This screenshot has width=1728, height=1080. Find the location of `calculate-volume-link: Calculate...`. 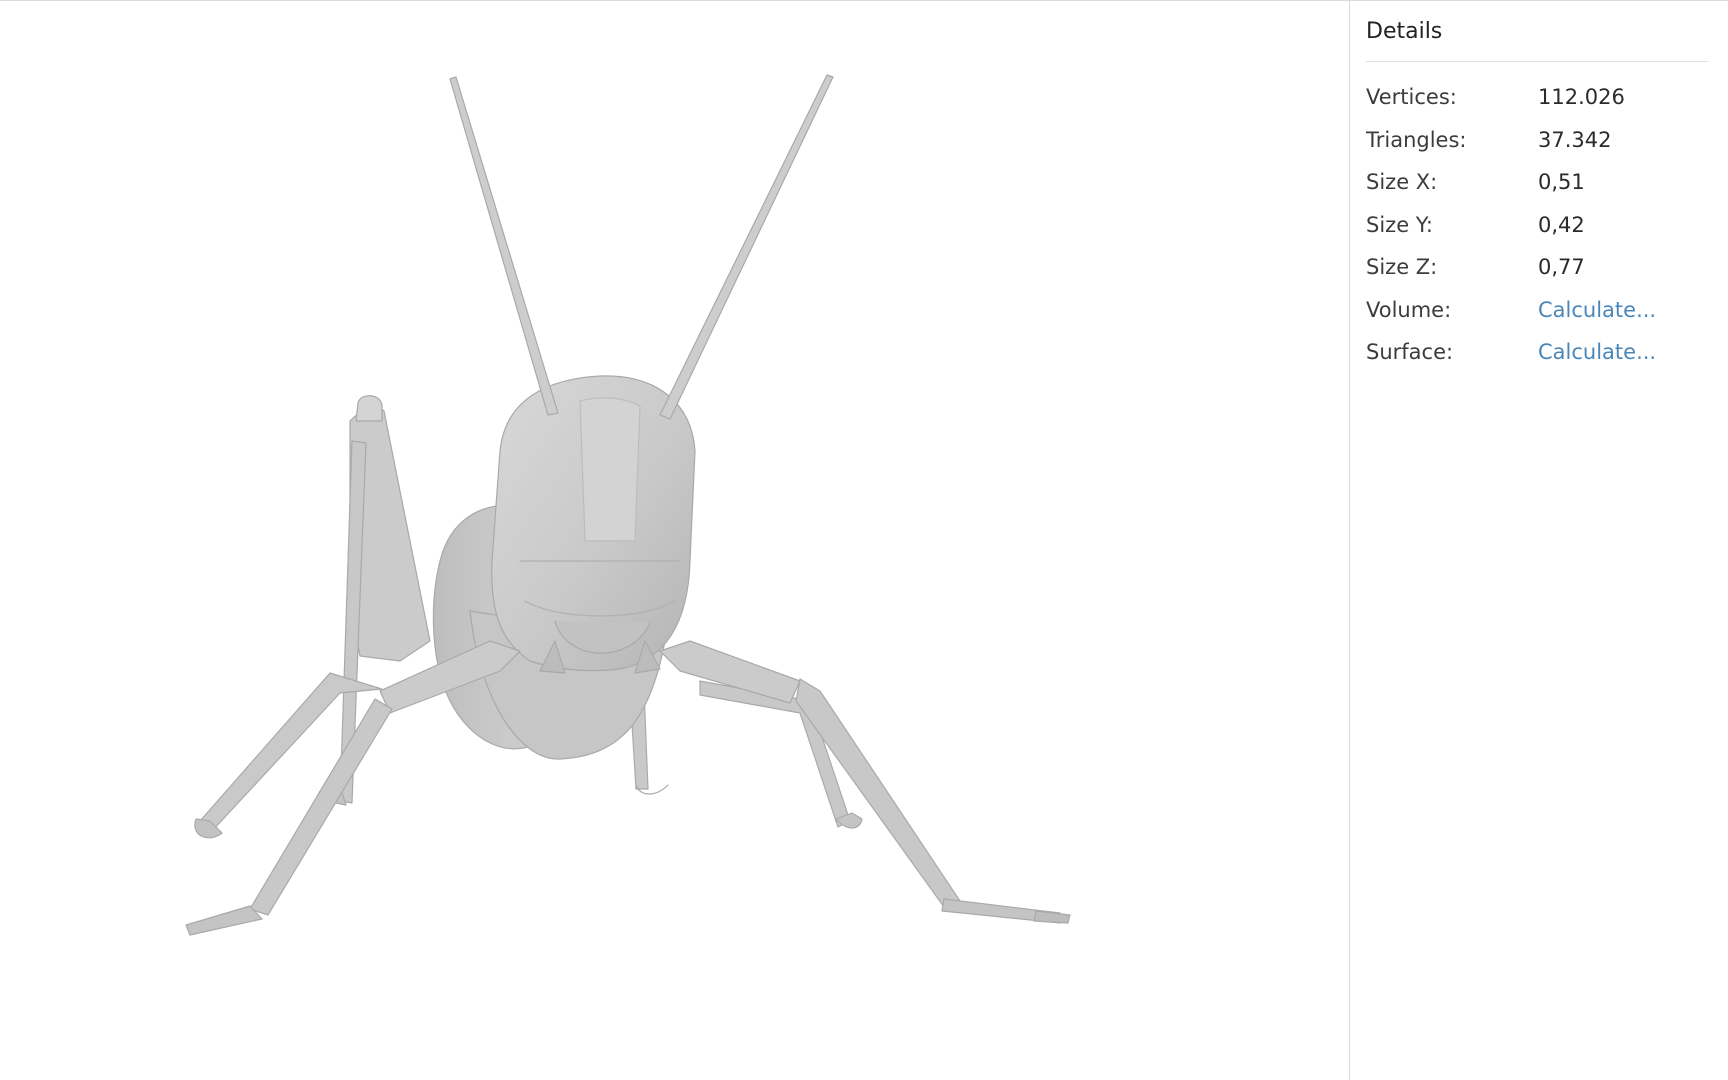

calculate-volume-link: Calculate... is located at coordinates (1597, 310).